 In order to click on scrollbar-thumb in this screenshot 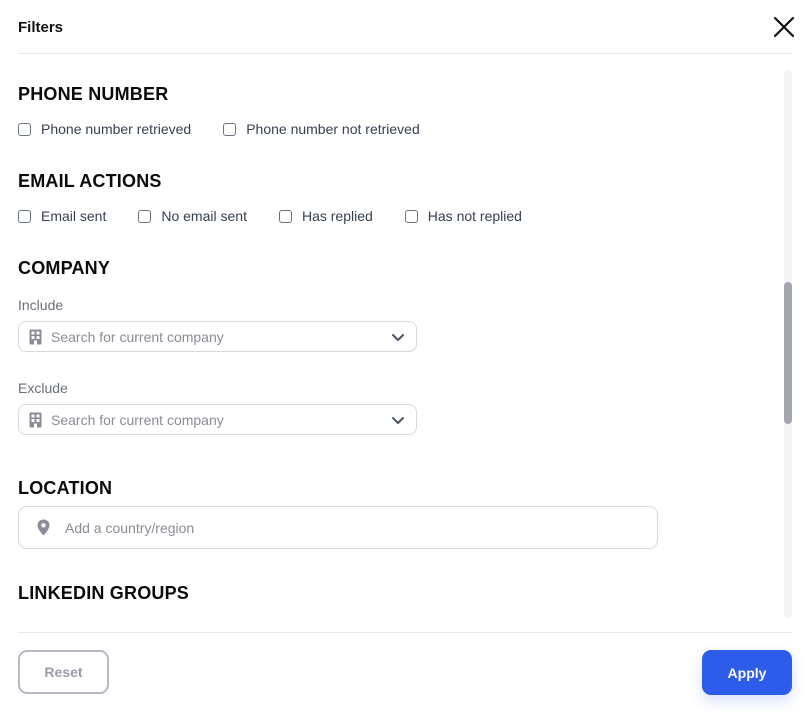, I will do `click(788, 353)`.